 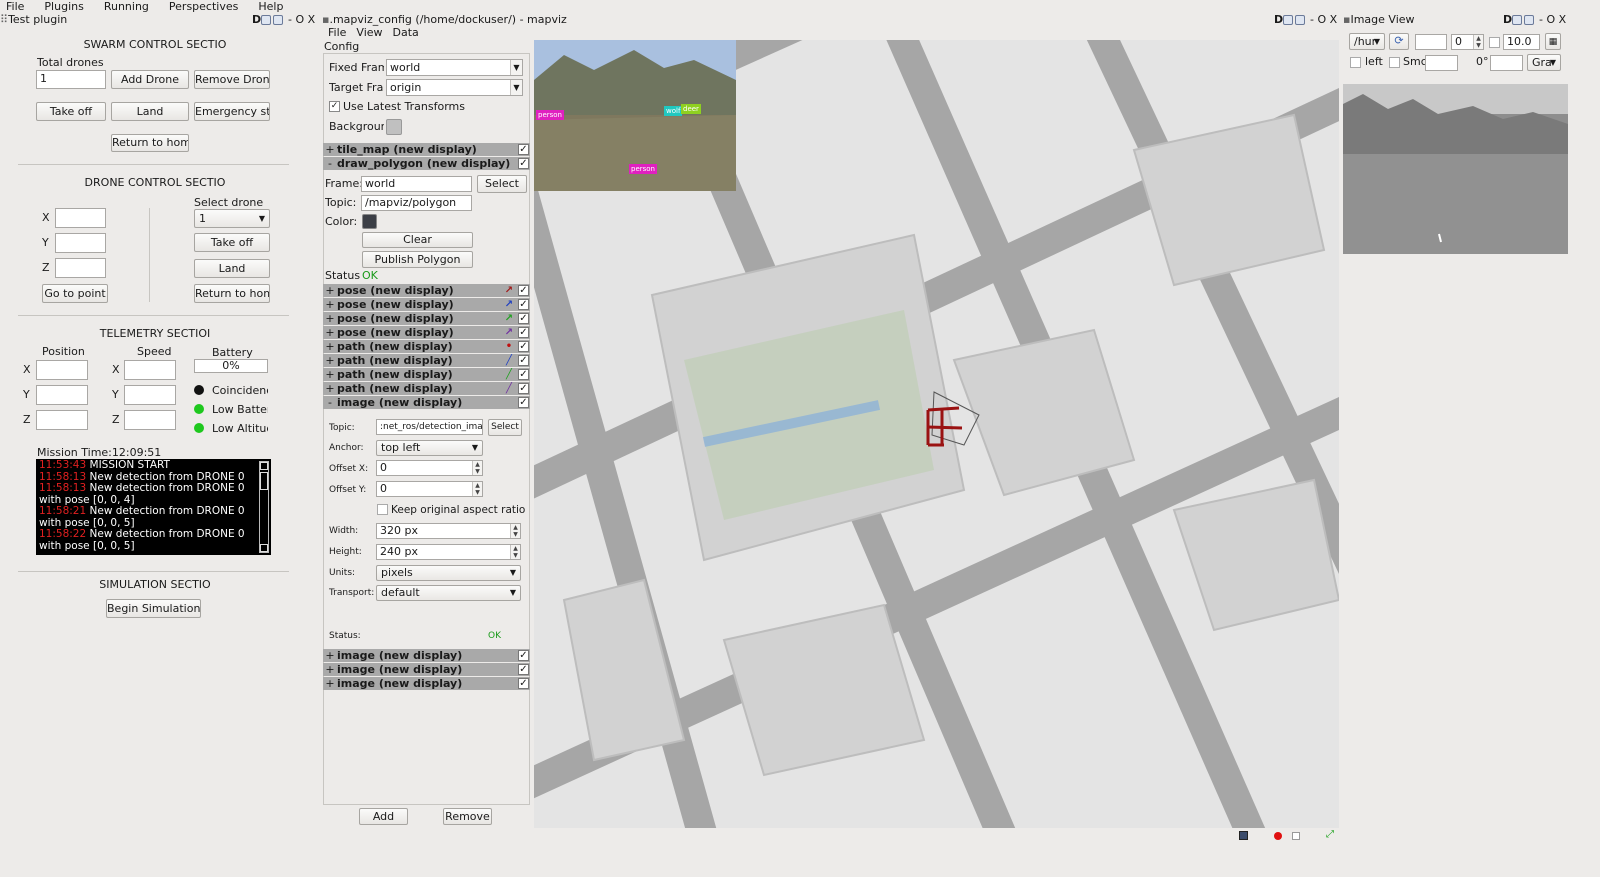 I want to click on menu-running: Running, so click(x=123, y=6).